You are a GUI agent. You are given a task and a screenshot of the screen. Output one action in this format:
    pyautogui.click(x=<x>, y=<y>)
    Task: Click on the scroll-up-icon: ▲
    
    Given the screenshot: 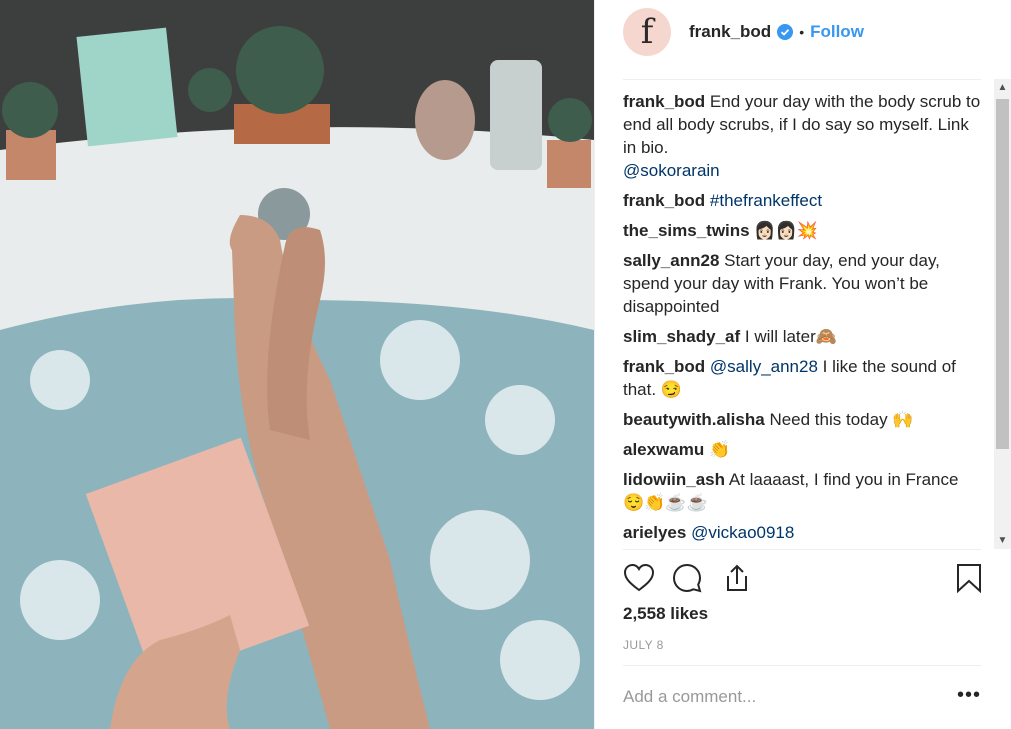 What is the action you would take?
    pyautogui.click(x=1002, y=87)
    